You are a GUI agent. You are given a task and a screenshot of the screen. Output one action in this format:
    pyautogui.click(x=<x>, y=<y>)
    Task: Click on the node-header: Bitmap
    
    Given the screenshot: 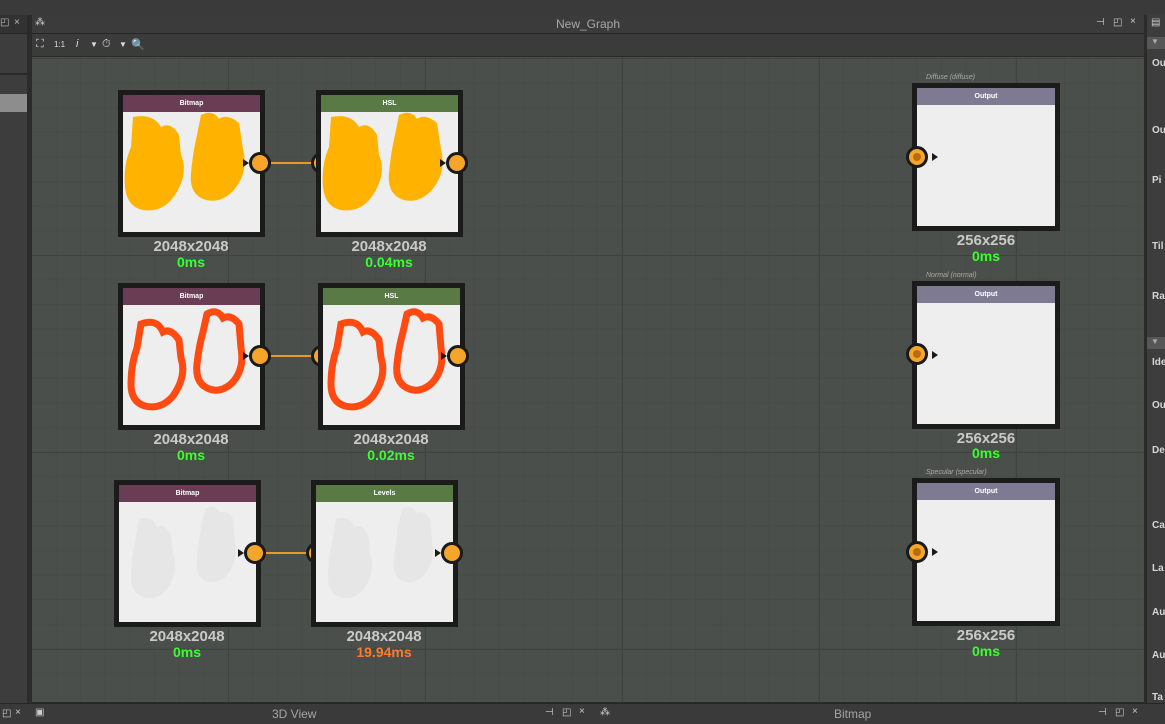 What is the action you would take?
    pyautogui.click(x=191, y=296)
    